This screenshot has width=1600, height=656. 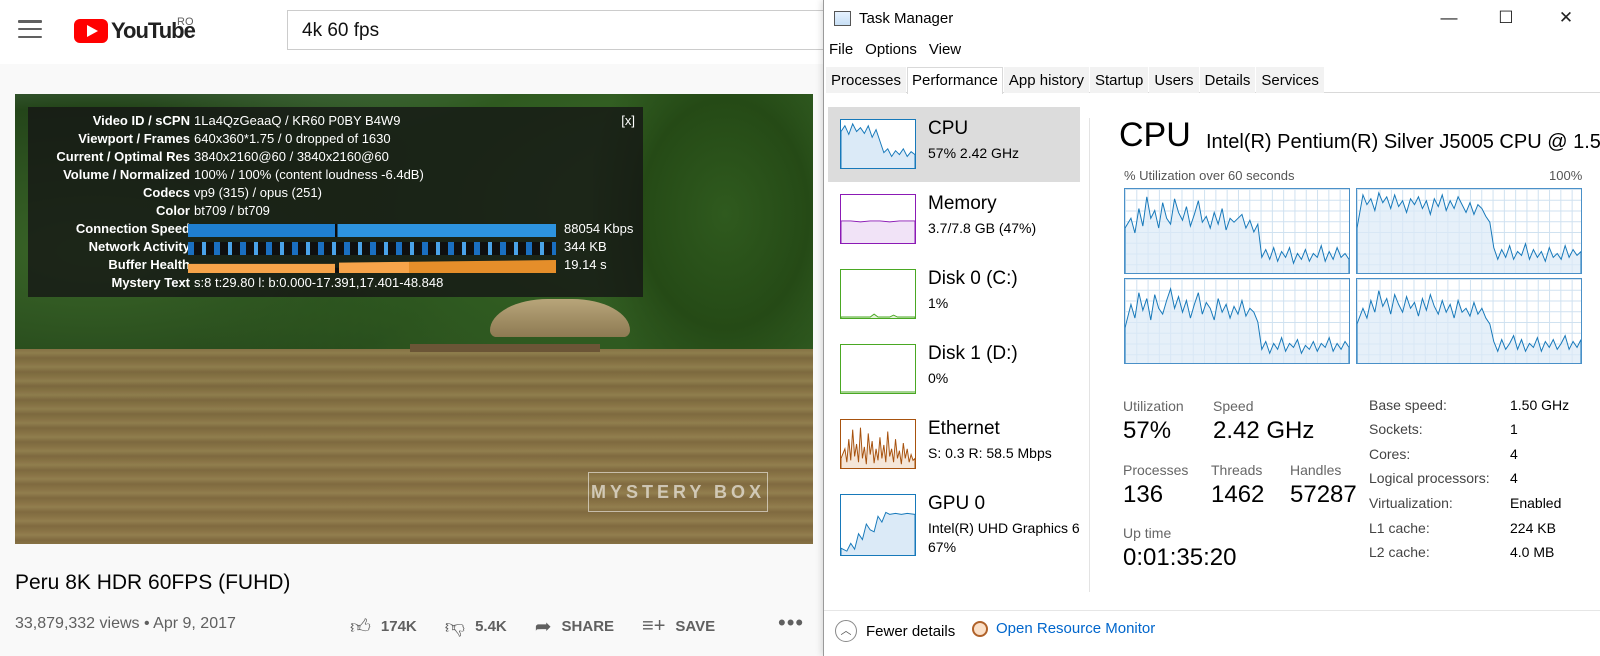 I want to click on sidebar-item-disk-0: Disk 0 (C:) 1%, so click(x=954, y=294).